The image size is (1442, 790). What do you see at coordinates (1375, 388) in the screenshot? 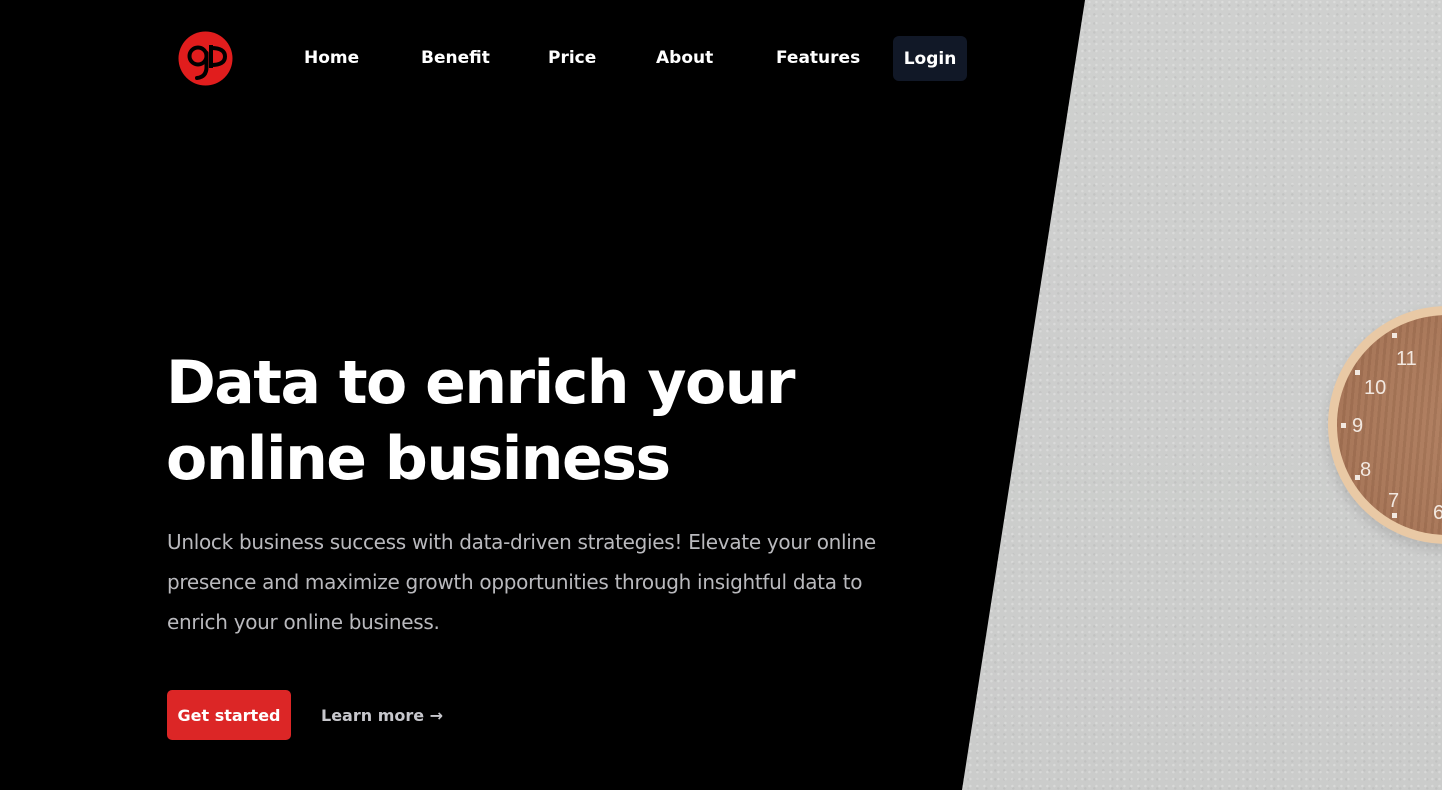
I see `clock-numeral-10: 10` at bounding box center [1375, 388].